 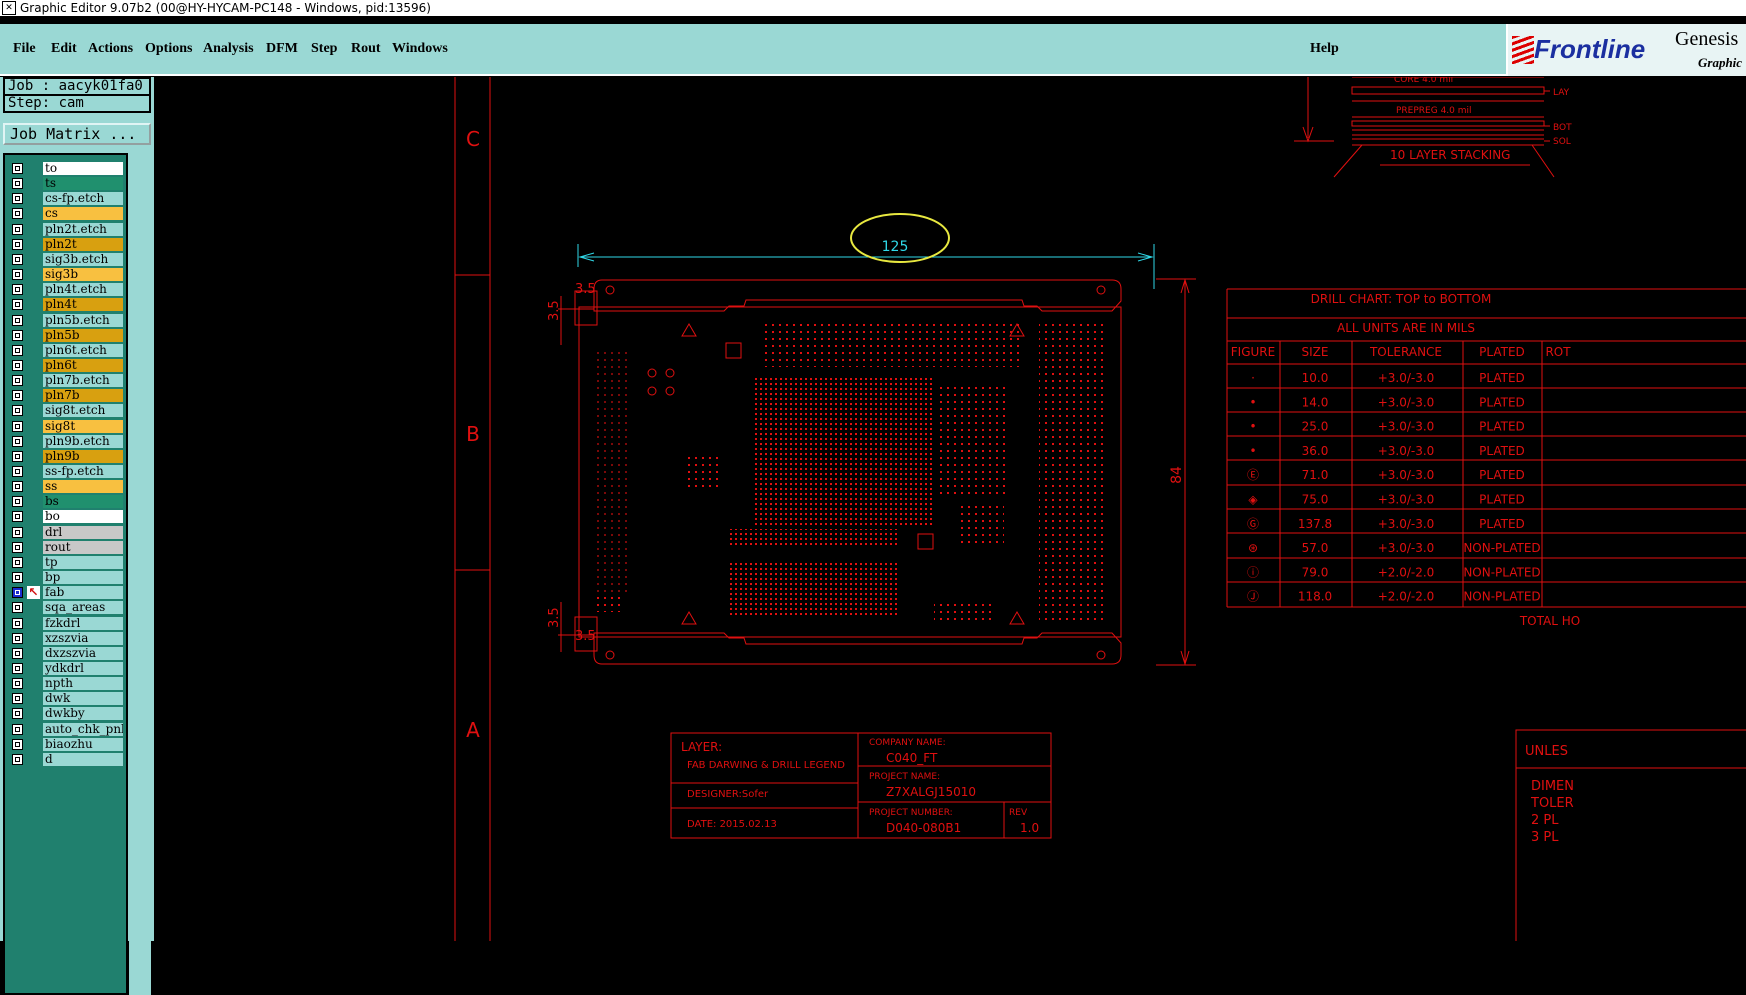 What do you see at coordinates (83, 199) in the screenshot?
I see `layer-name: cs-fp.etch` at bounding box center [83, 199].